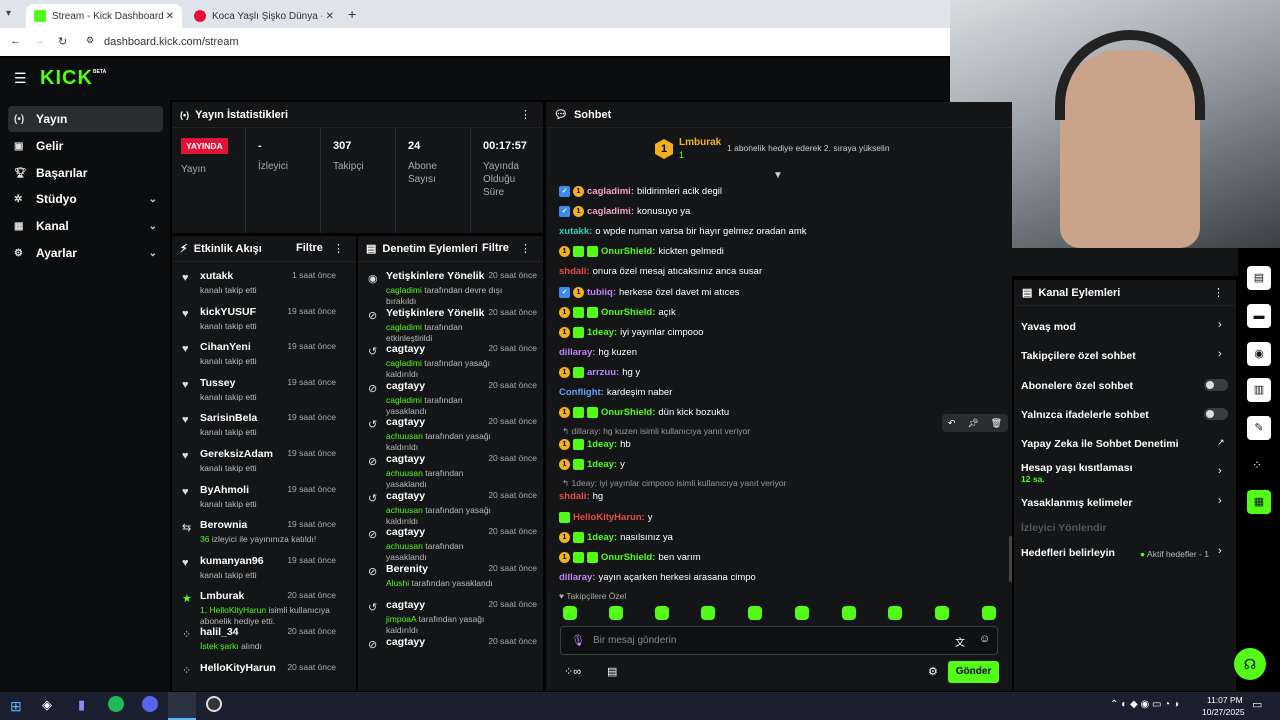 This screenshot has width=1280, height=720. Describe the element at coordinates (1216, 385) in the screenshot. I see `subscribers-only-toggle` at that location.